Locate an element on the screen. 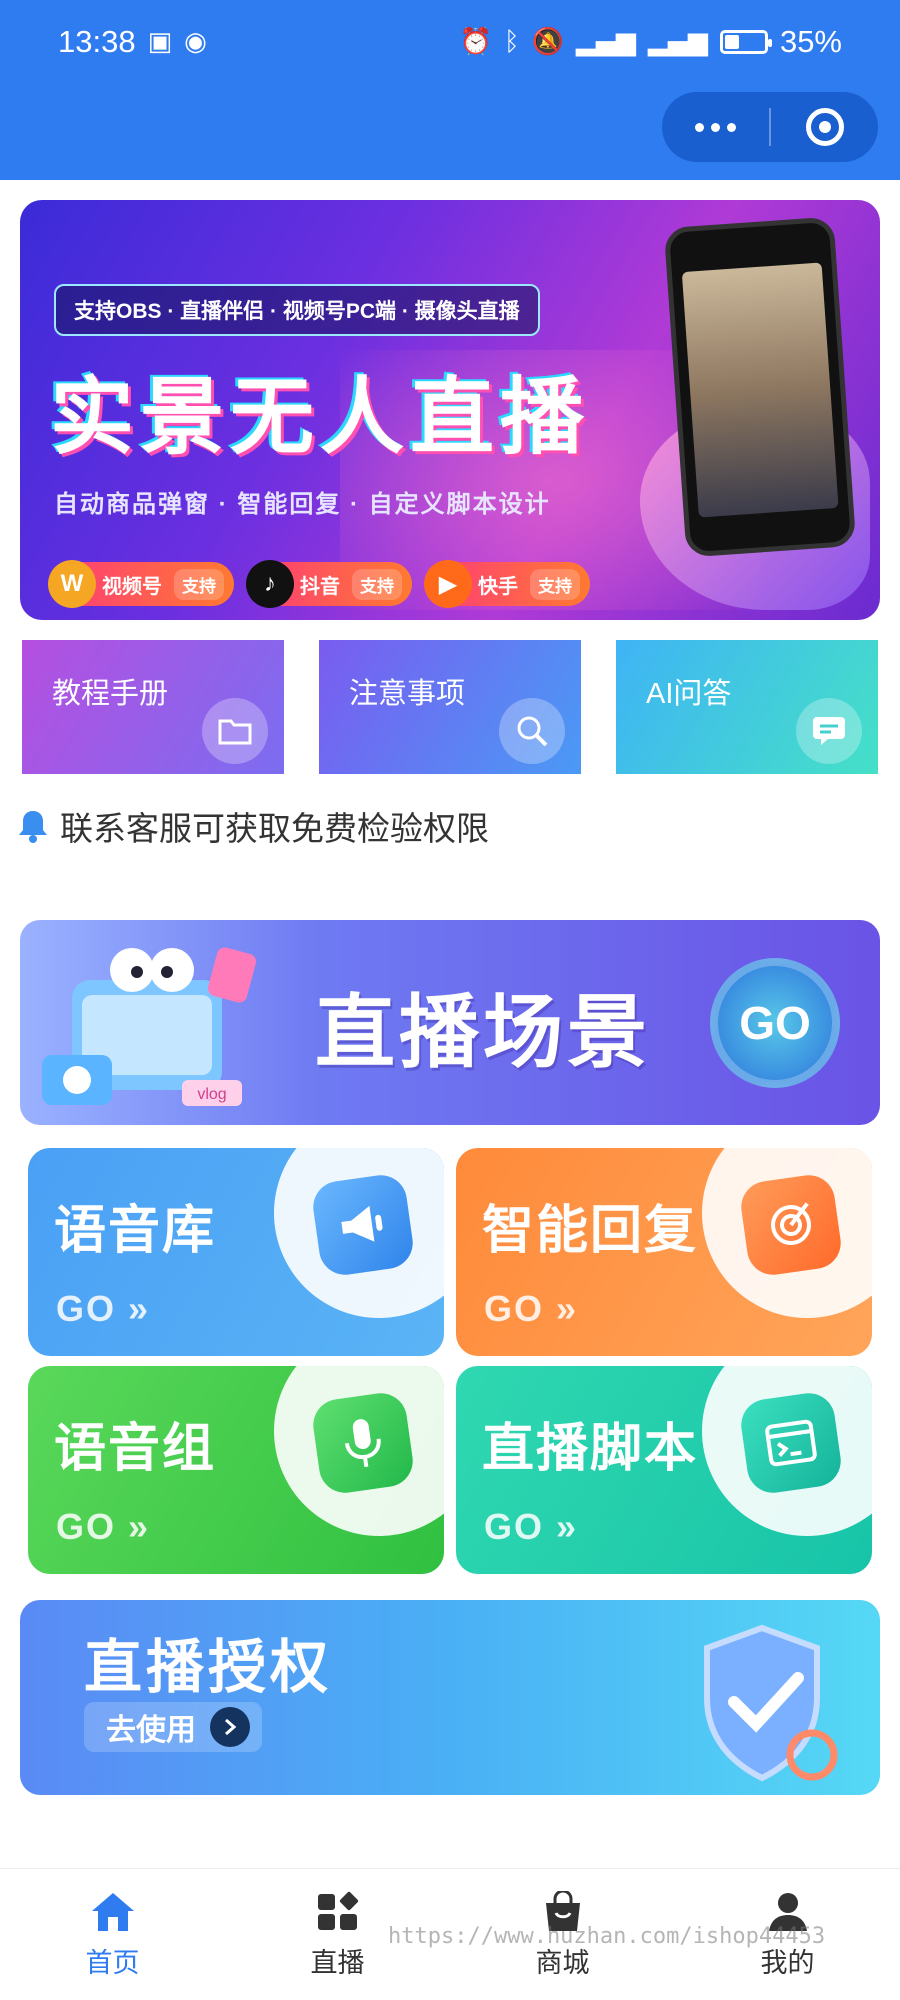 The image size is (900, 2000). card-title: 直播脚本 is located at coordinates (590, 1449).